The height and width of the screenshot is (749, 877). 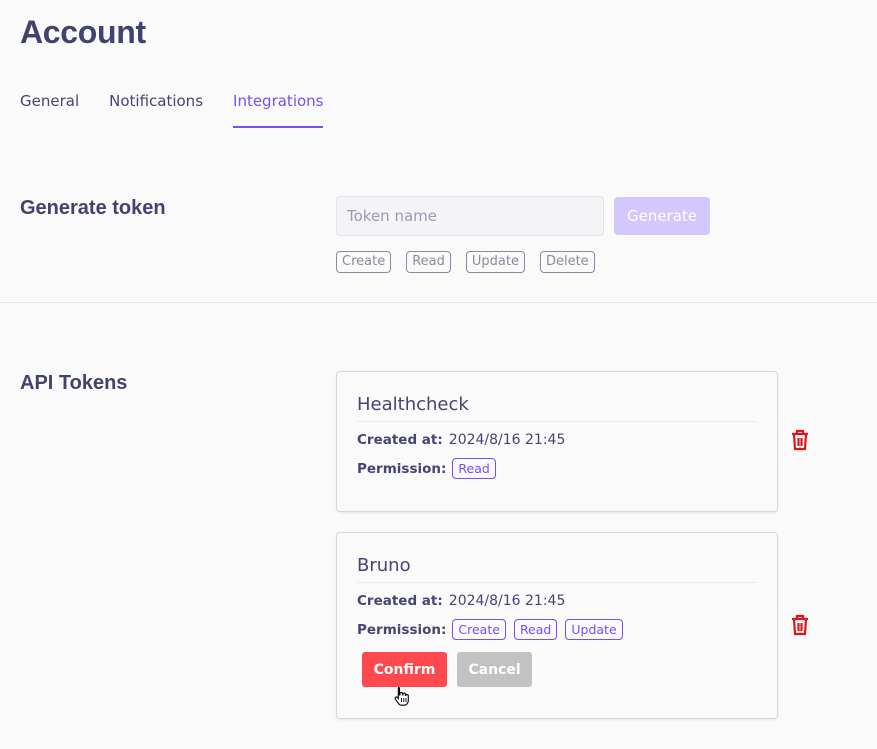 I want to click on tab-notifications: Notifications, so click(x=156, y=109).